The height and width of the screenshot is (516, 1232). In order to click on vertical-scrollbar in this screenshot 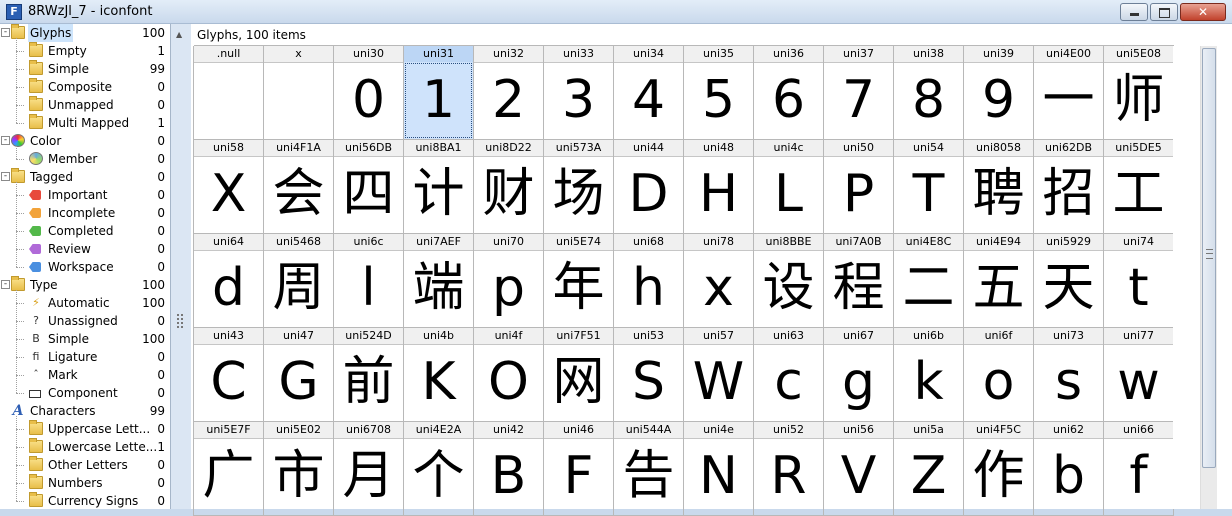, I will do `click(1195, 277)`.